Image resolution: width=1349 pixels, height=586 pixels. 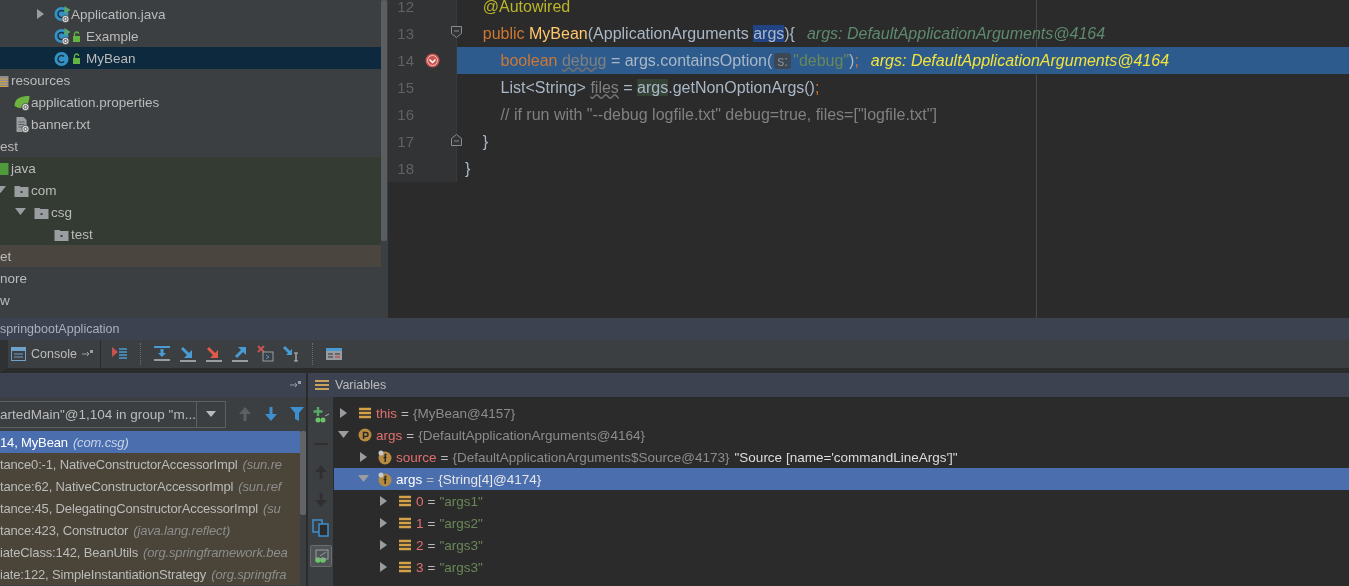 I want to click on tab: Console, so click(x=54, y=354).